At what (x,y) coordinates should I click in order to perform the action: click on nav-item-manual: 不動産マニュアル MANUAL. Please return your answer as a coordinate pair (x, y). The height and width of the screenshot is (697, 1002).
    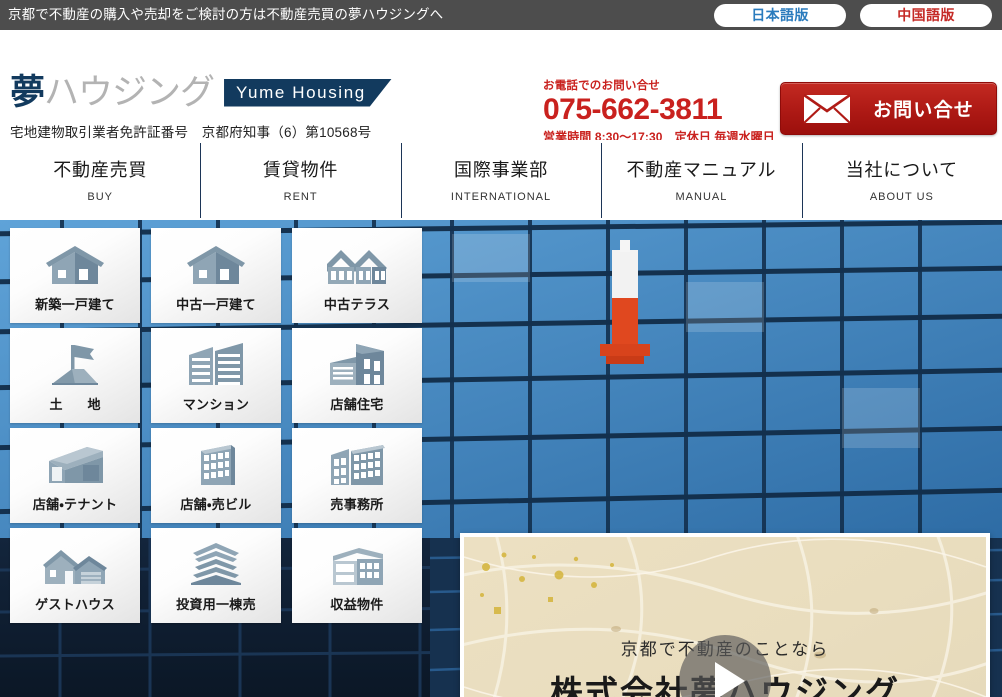
    Looking at the image, I should click on (701, 180).